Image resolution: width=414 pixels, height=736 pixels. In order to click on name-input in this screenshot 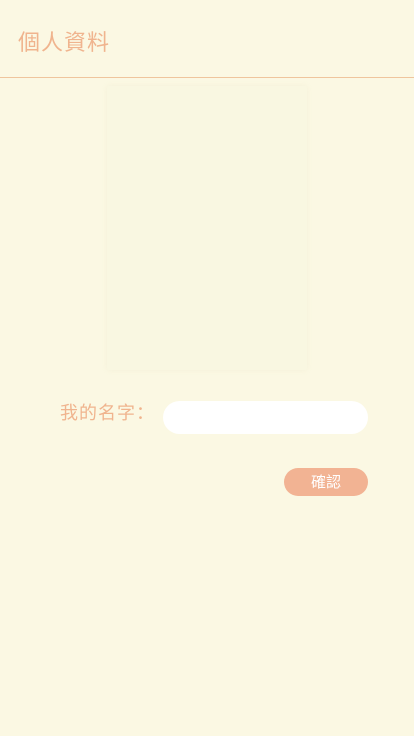, I will do `click(265, 417)`.